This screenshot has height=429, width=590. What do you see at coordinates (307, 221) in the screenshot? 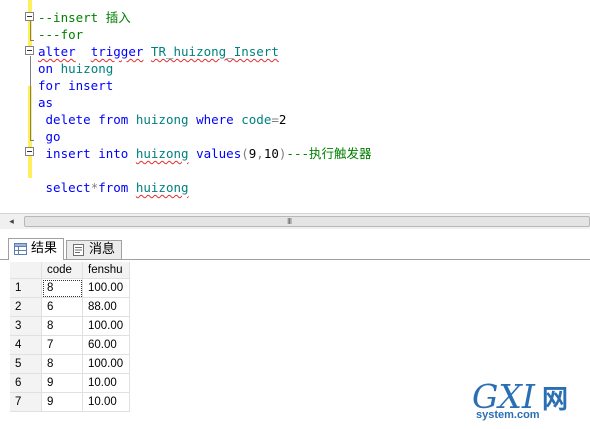
I see `scrollbar-thumb: III` at bounding box center [307, 221].